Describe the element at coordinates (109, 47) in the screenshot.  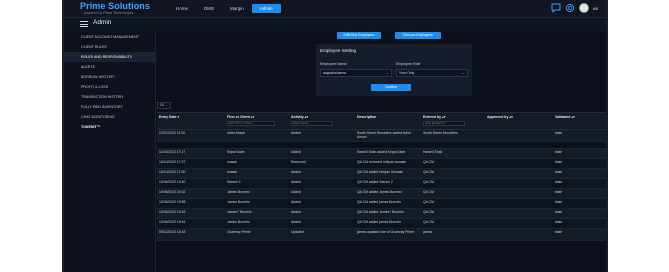
I see `sidebar-item-client-rules: Client Rules` at that location.